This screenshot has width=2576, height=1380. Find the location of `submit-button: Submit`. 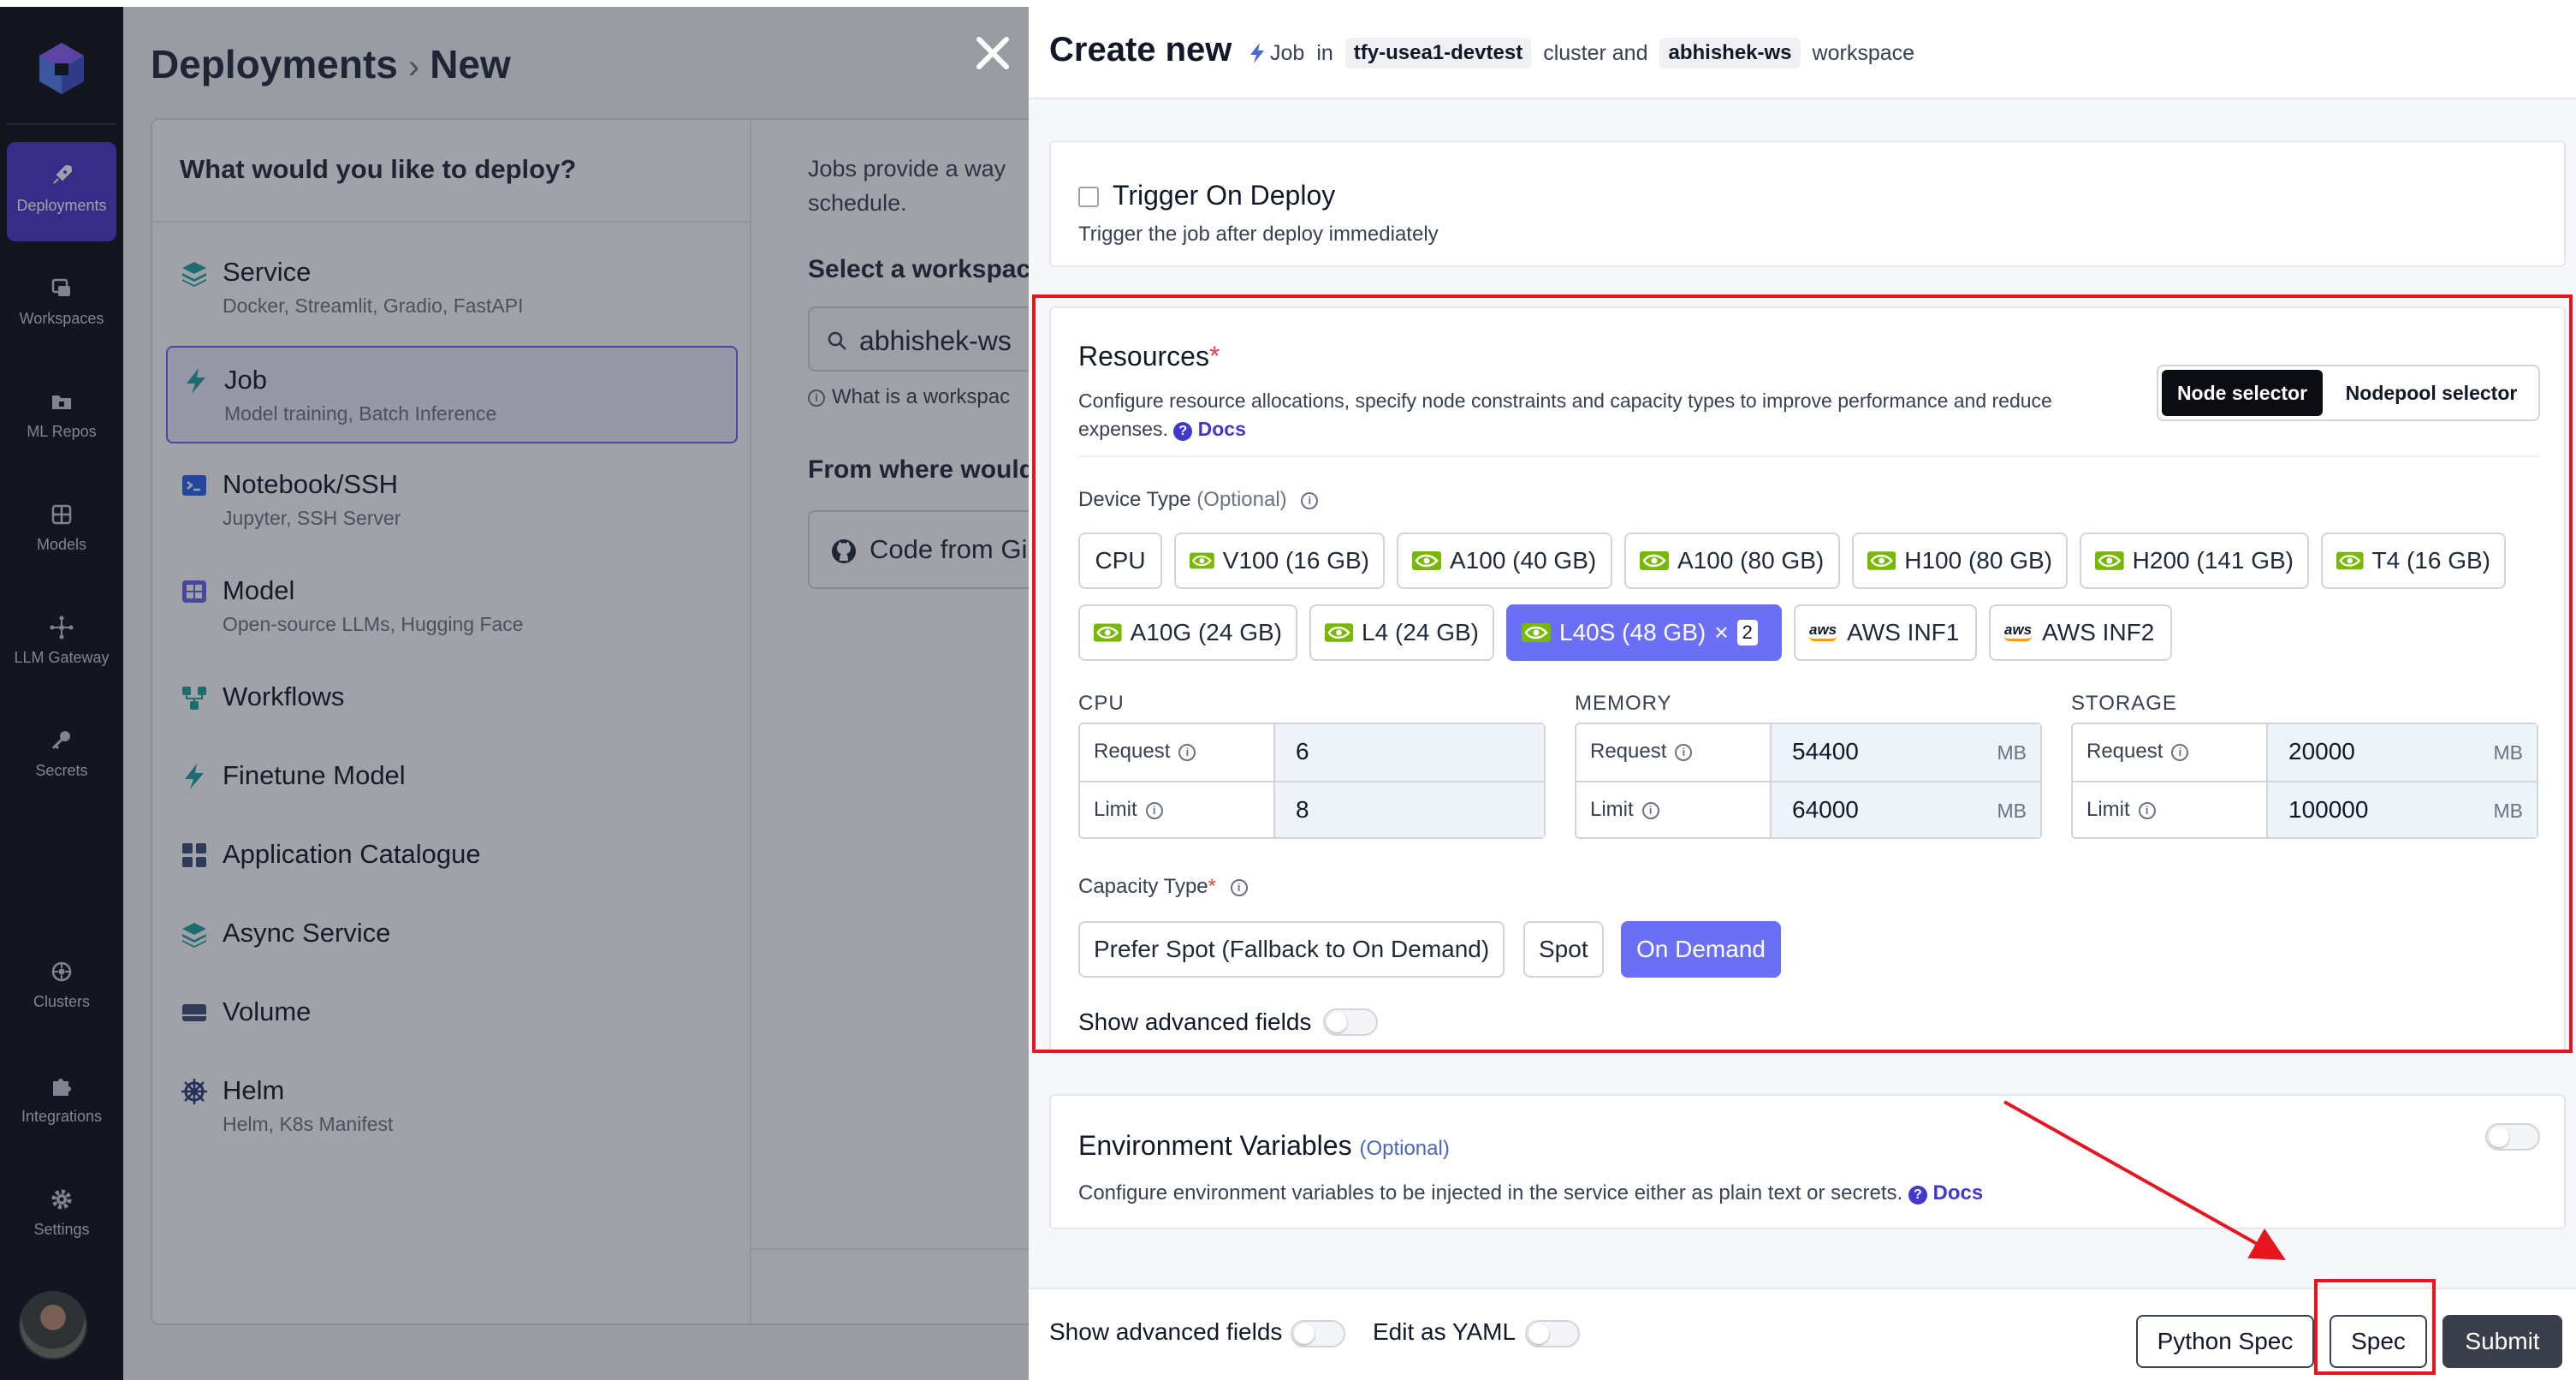

submit-button: Submit is located at coordinates (2502, 1341).